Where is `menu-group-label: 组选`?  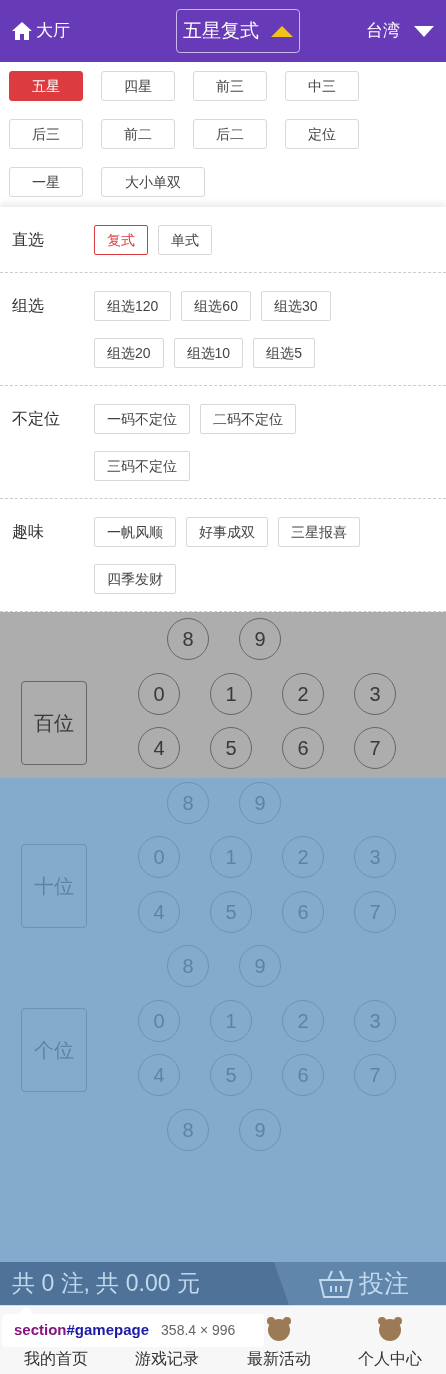 menu-group-label: 组选 is located at coordinates (28, 306).